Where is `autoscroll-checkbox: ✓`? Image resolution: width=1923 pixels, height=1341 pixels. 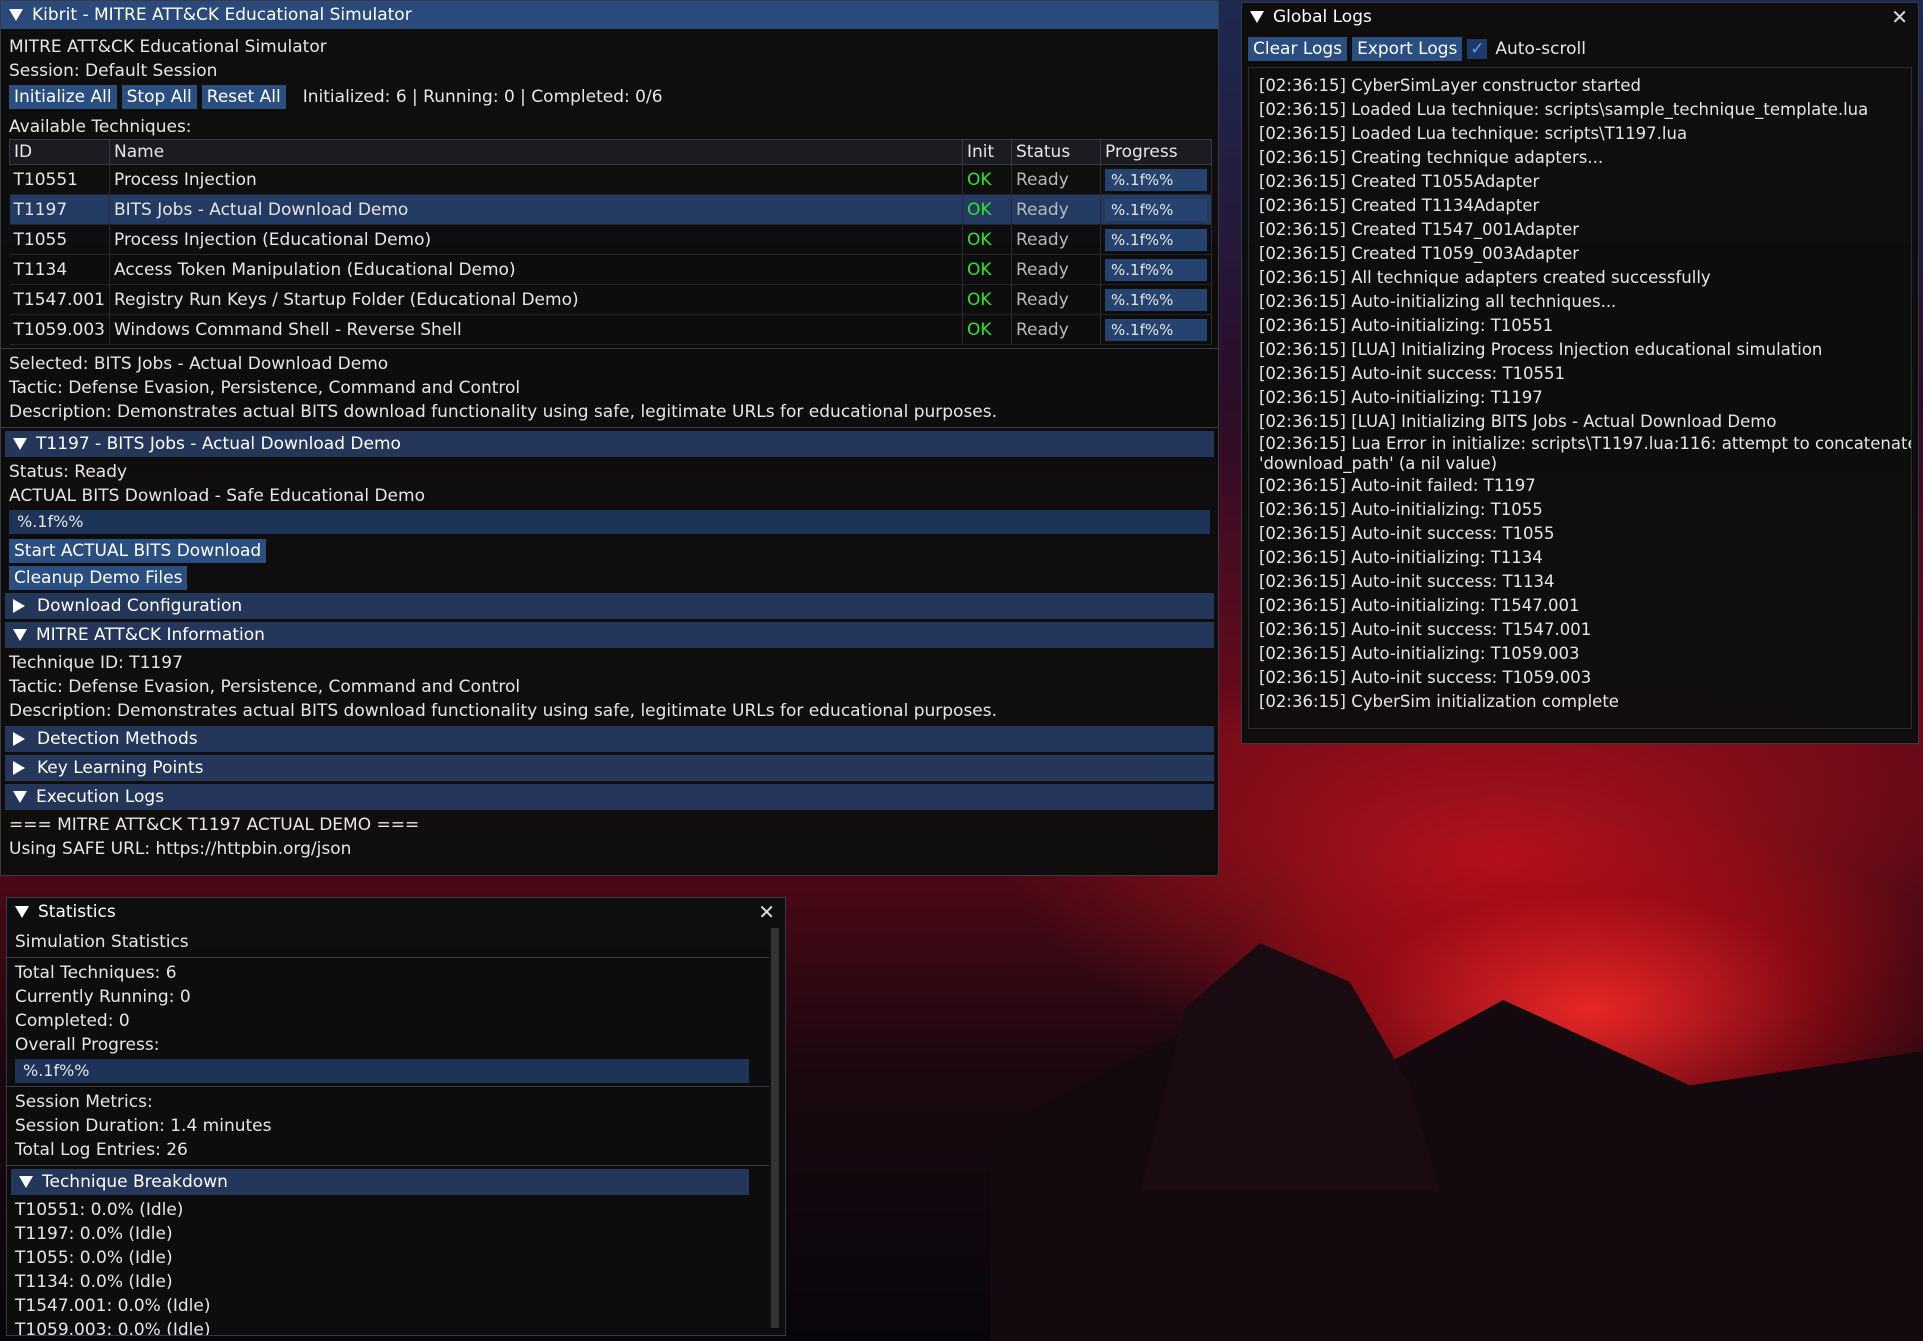
autoscroll-checkbox: ✓ is located at coordinates (1477, 49).